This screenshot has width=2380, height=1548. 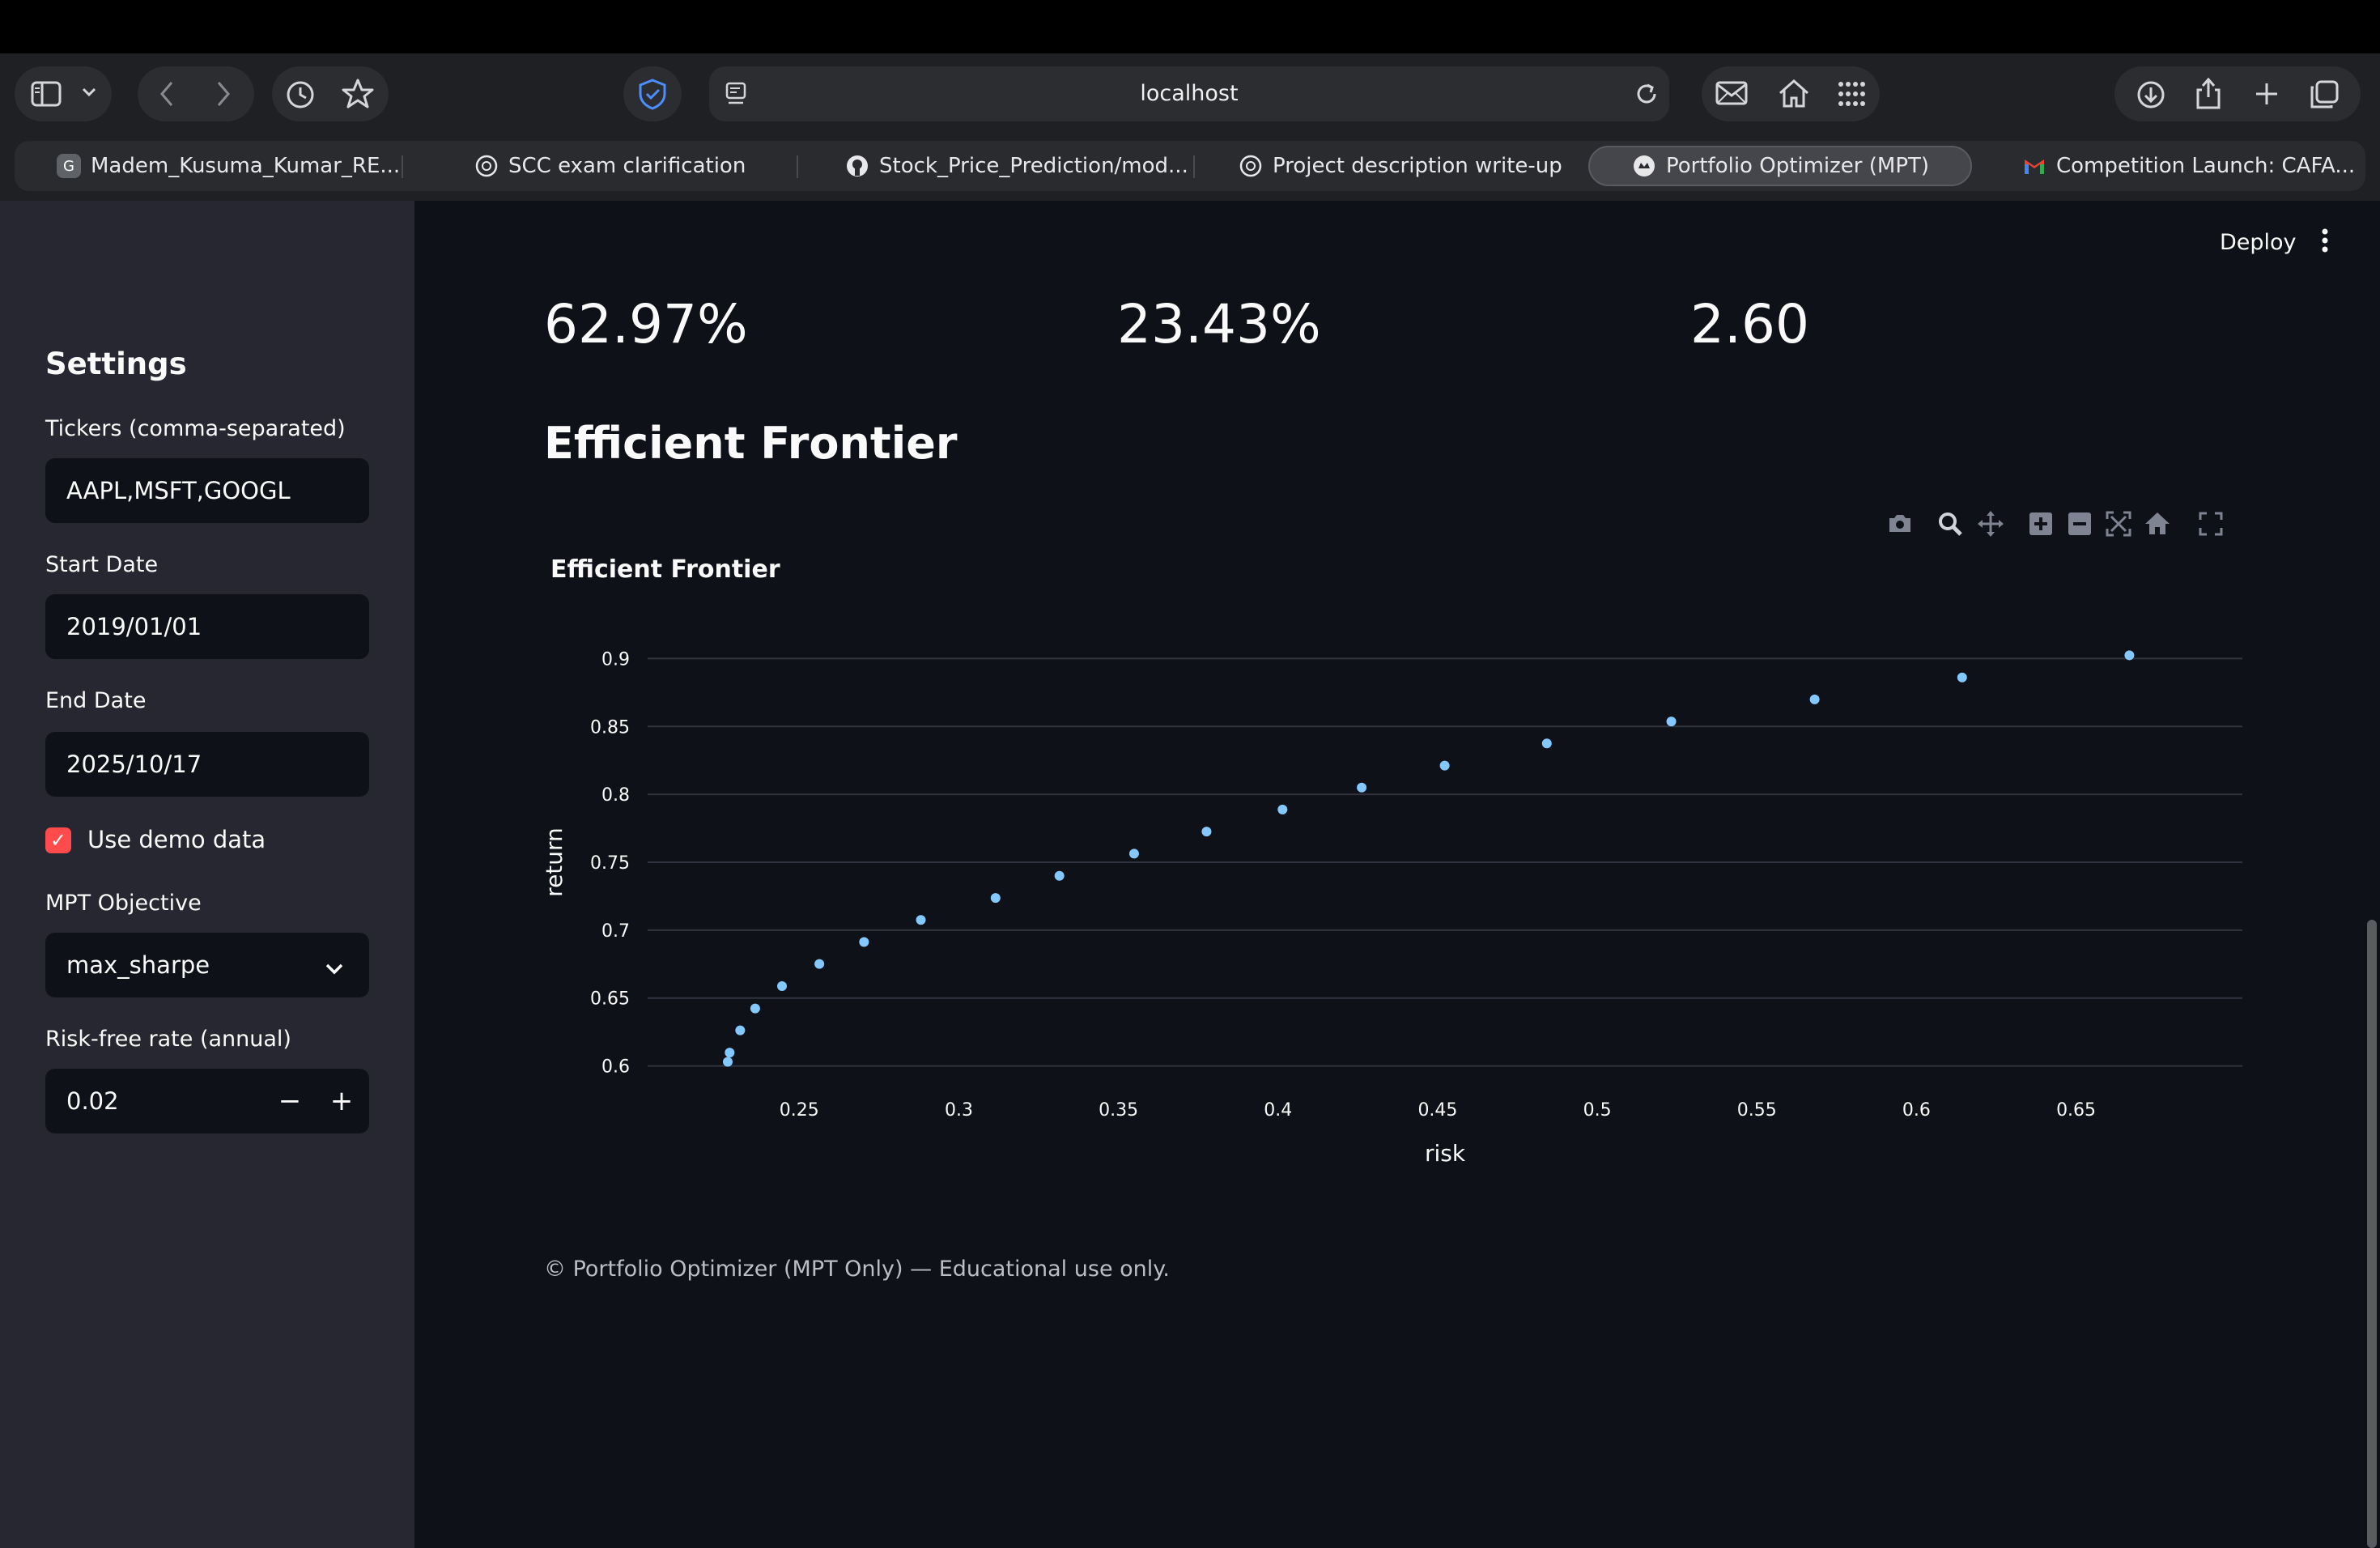 I want to click on start-date-label: Start Date, so click(x=102, y=565).